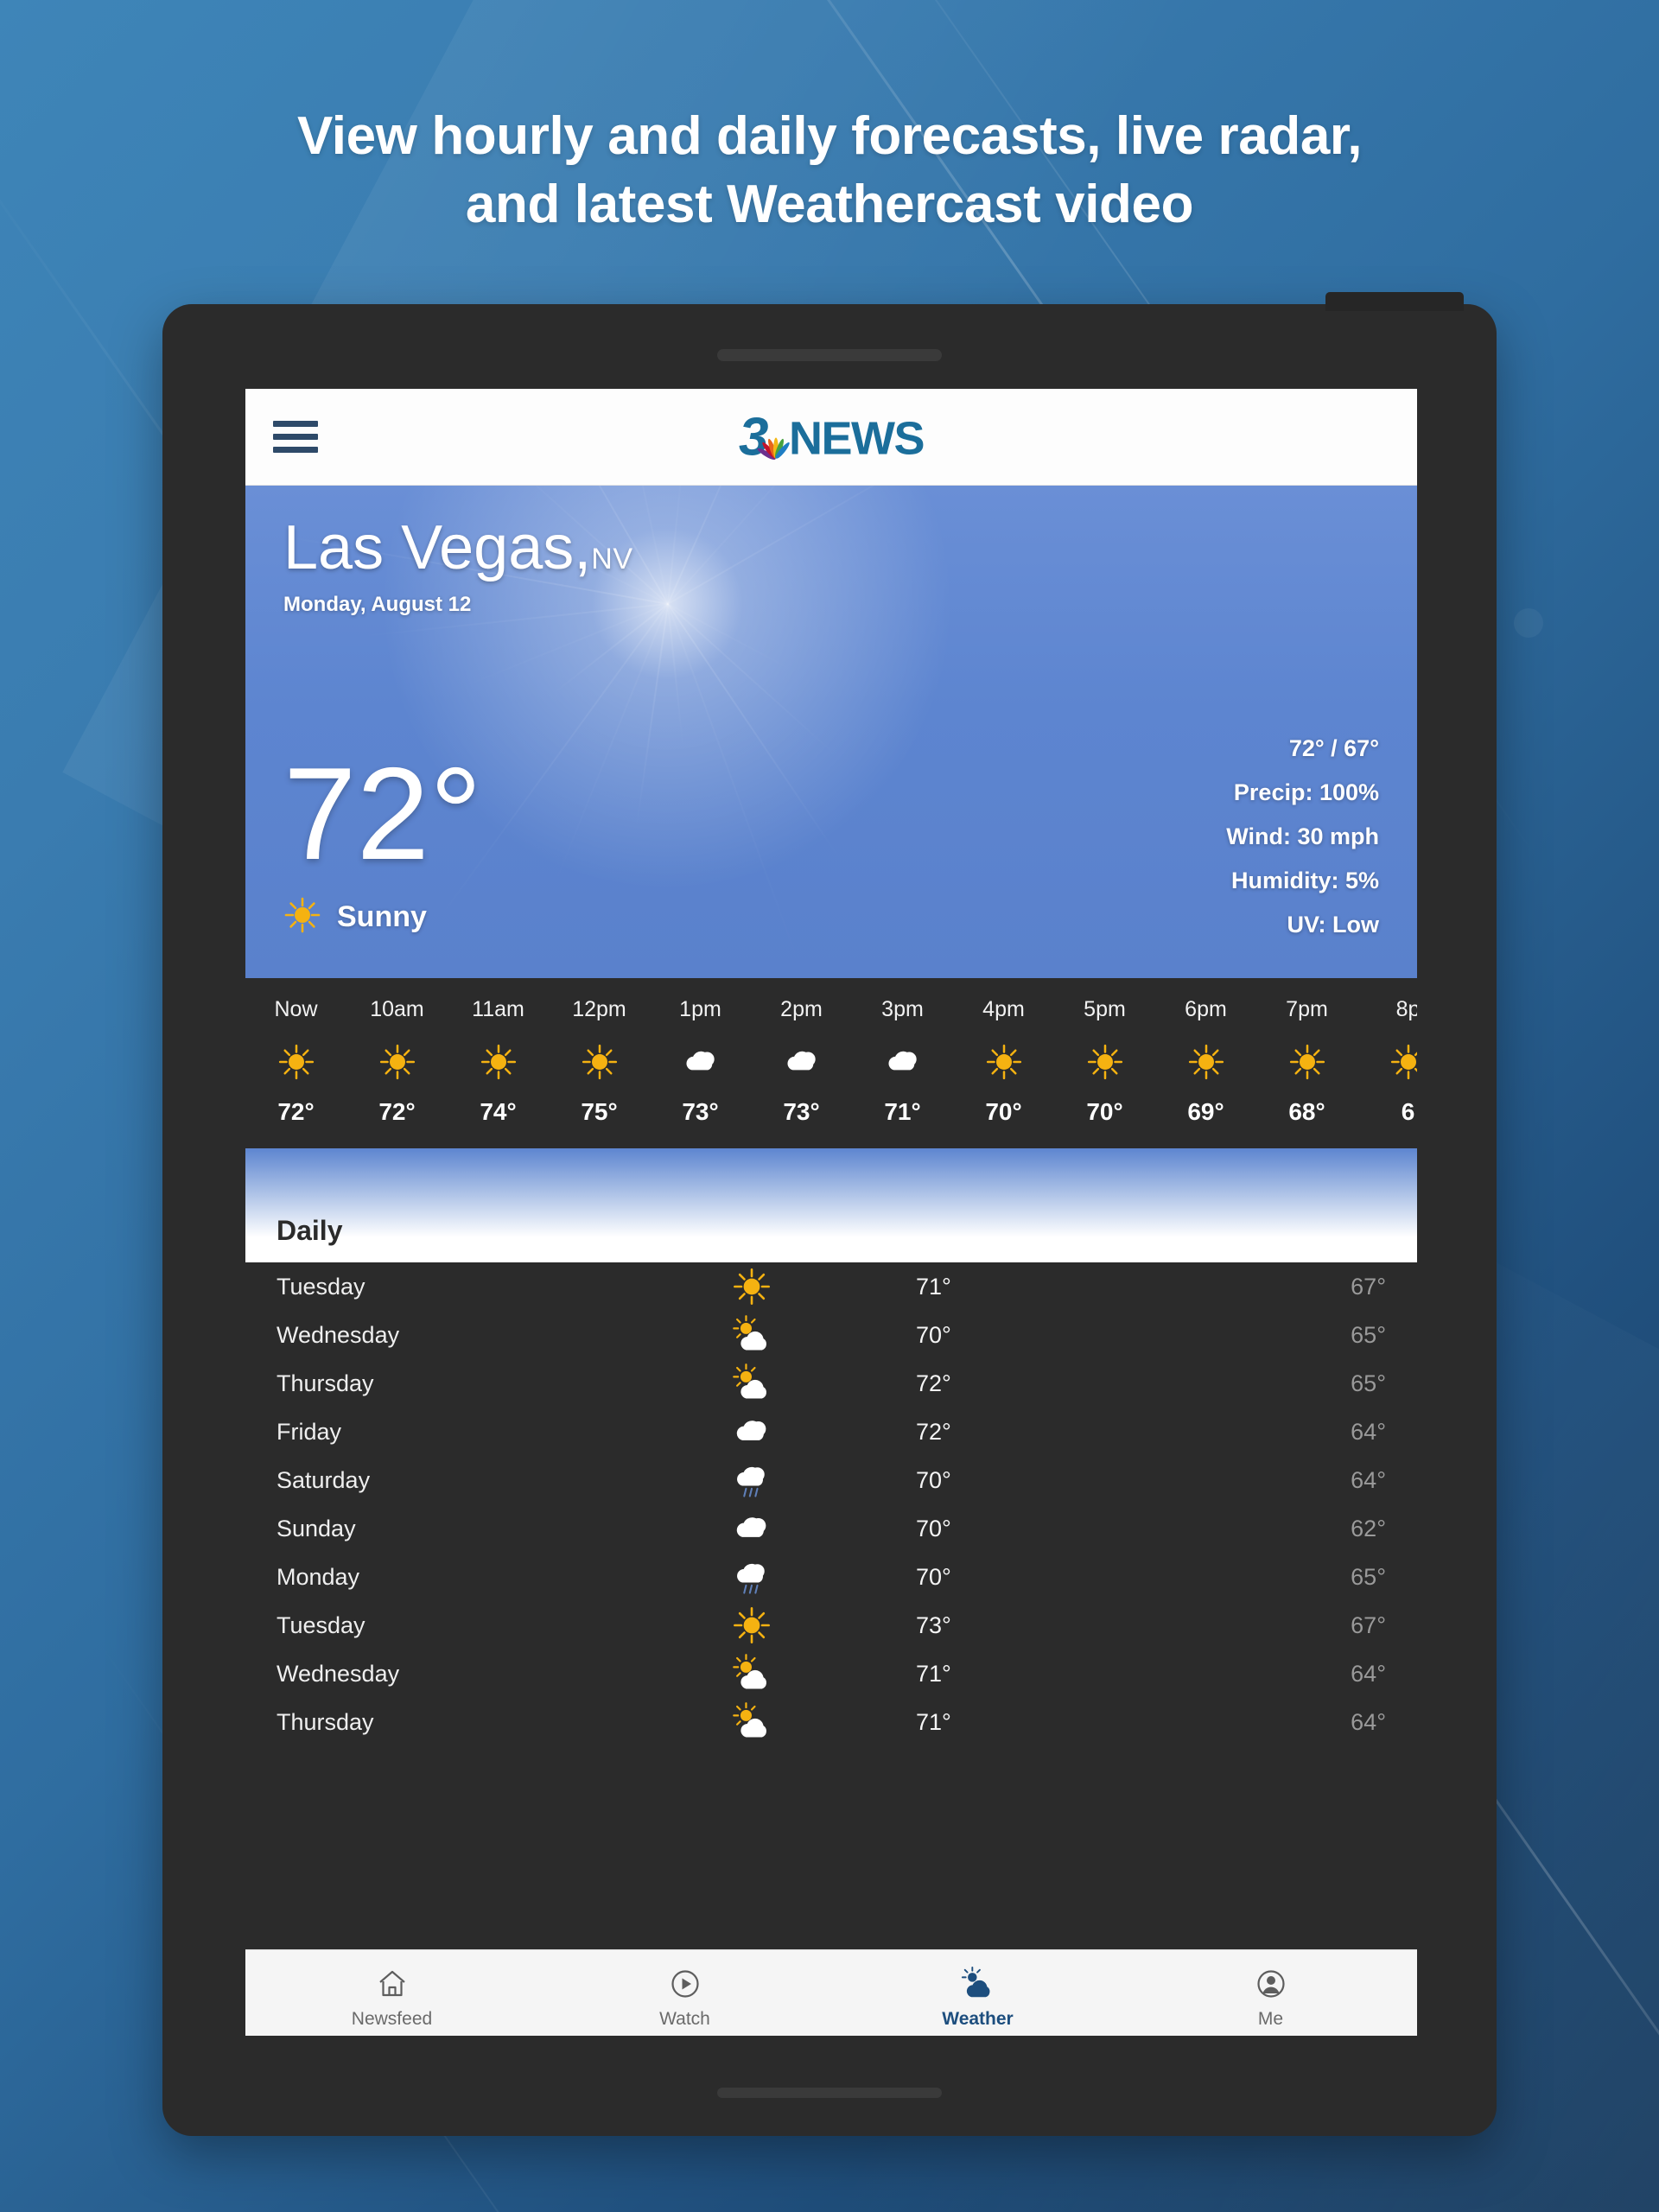  What do you see at coordinates (801, 1111) in the screenshot?
I see `hourly-temperature: 73°` at bounding box center [801, 1111].